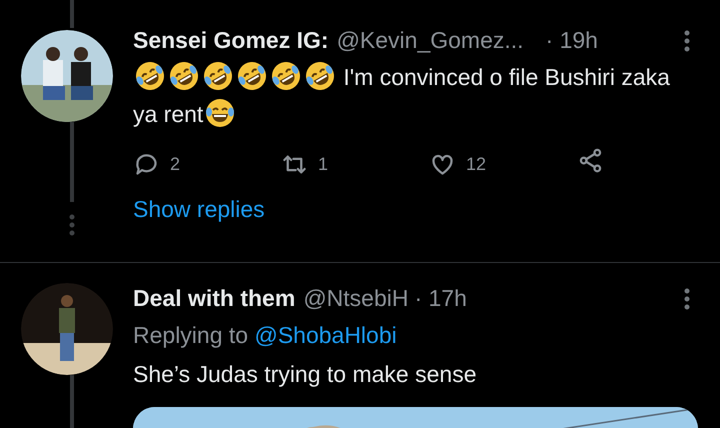  I want to click on laughing-tears-emoji-icon, so click(220, 113).